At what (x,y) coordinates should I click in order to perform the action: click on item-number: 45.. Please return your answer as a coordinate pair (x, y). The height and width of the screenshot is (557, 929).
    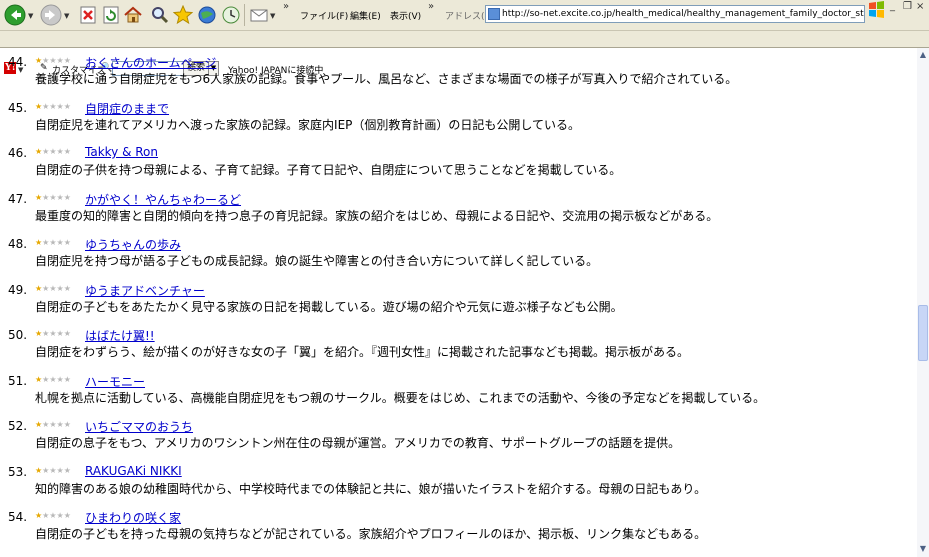
    Looking at the image, I should click on (18, 107).